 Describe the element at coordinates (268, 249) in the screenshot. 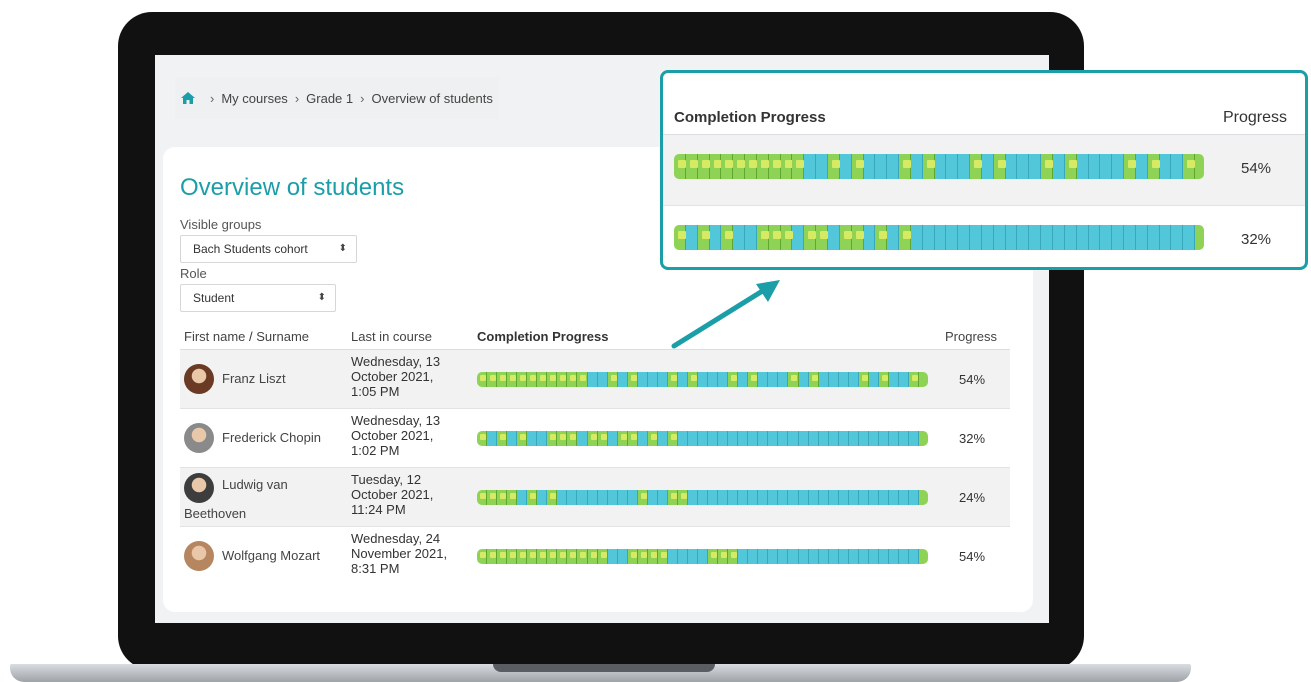

I see `groups-select: Bach Students cohort ⬍` at that location.